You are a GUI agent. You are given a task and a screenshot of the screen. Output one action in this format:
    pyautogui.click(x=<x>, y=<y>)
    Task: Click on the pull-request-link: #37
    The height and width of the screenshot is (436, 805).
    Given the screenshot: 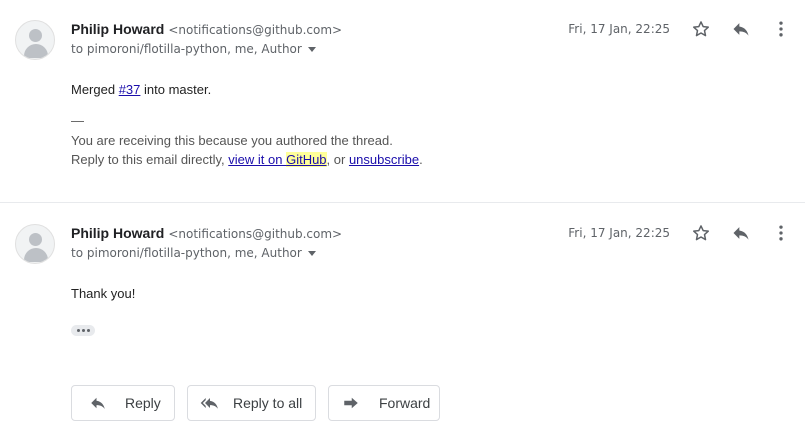 What is the action you would take?
    pyautogui.click(x=130, y=89)
    